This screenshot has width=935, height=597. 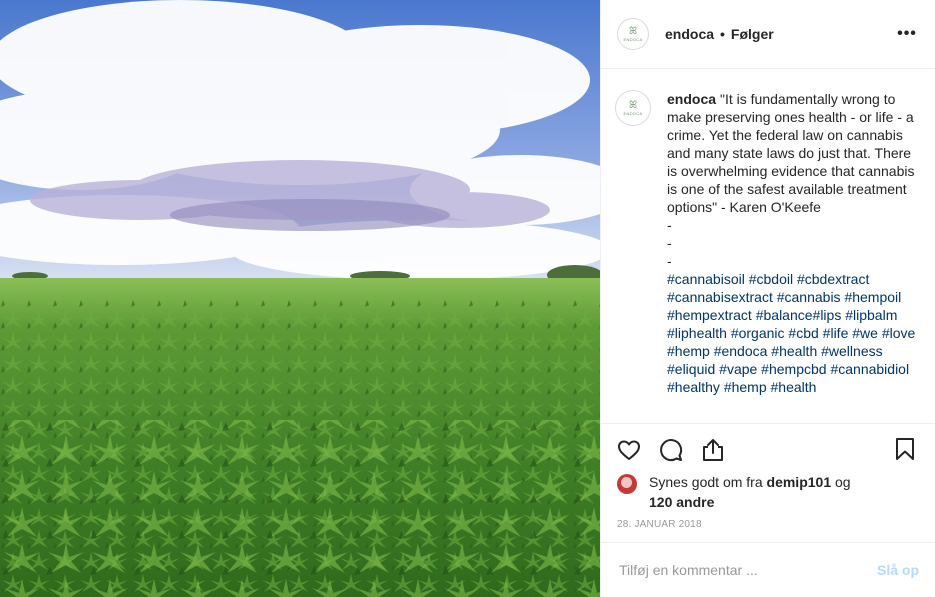 I want to click on post-header: ꕤ ENDOCA endoca • Følger •••, so click(x=768, y=34).